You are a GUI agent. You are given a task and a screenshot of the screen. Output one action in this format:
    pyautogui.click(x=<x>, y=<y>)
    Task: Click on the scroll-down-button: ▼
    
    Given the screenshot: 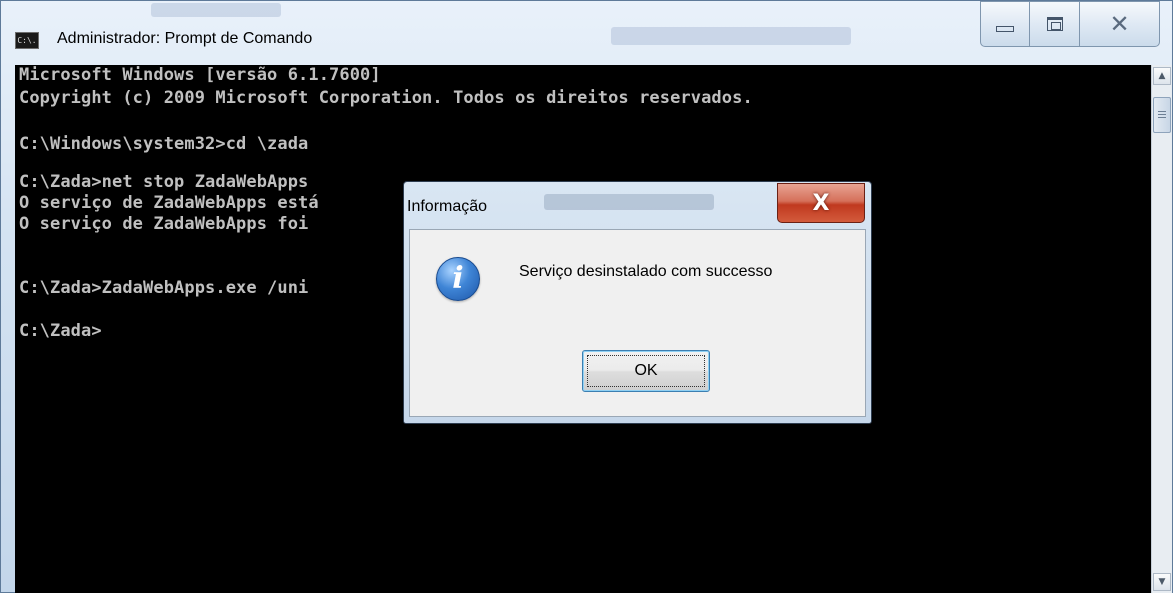 What is the action you would take?
    pyautogui.click(x=1162, y=582)
    